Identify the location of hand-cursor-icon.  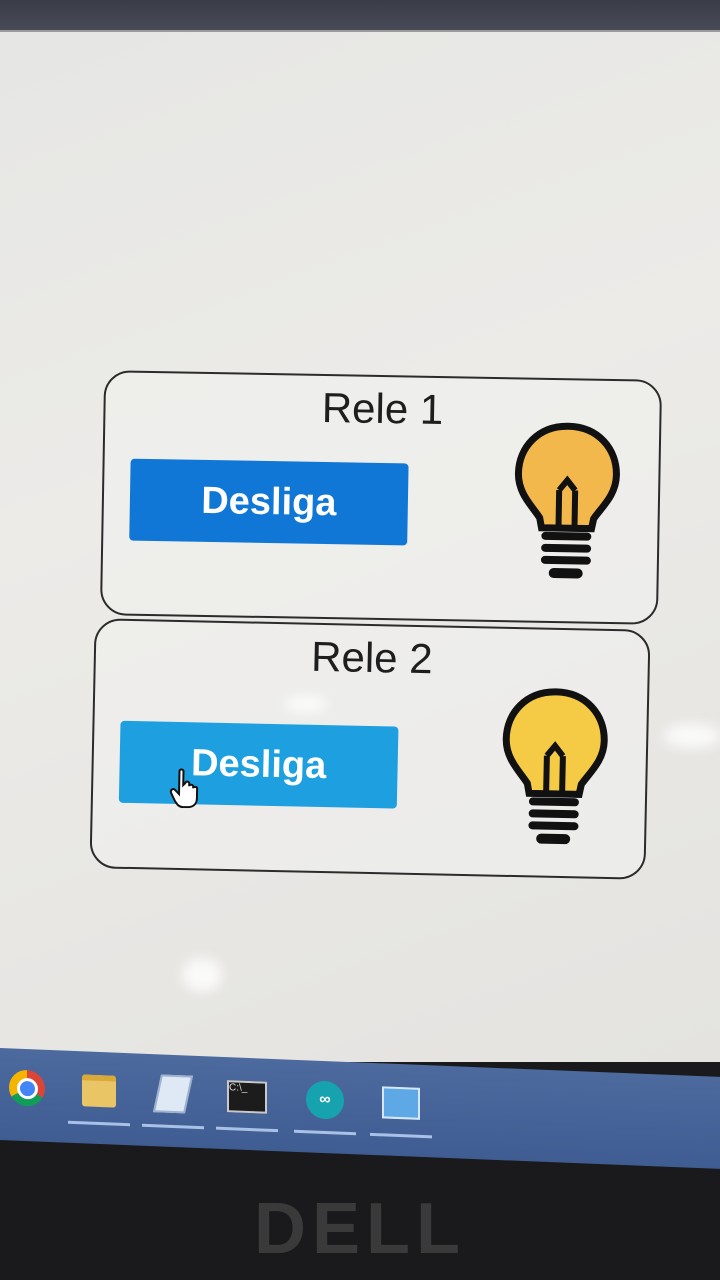
(184, 788).